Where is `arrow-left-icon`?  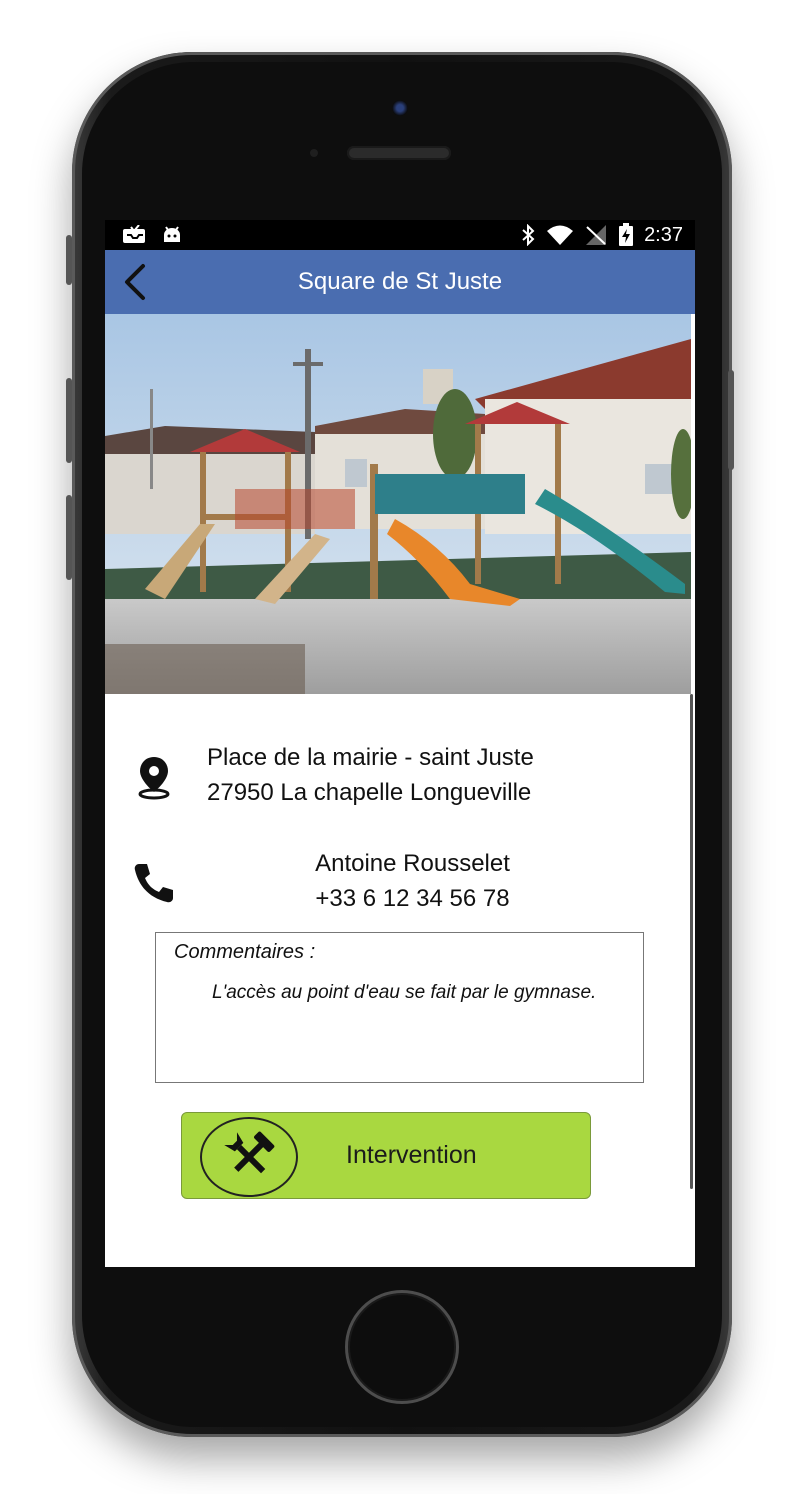
arrow-left-icon is located at coordinates (135, 282).